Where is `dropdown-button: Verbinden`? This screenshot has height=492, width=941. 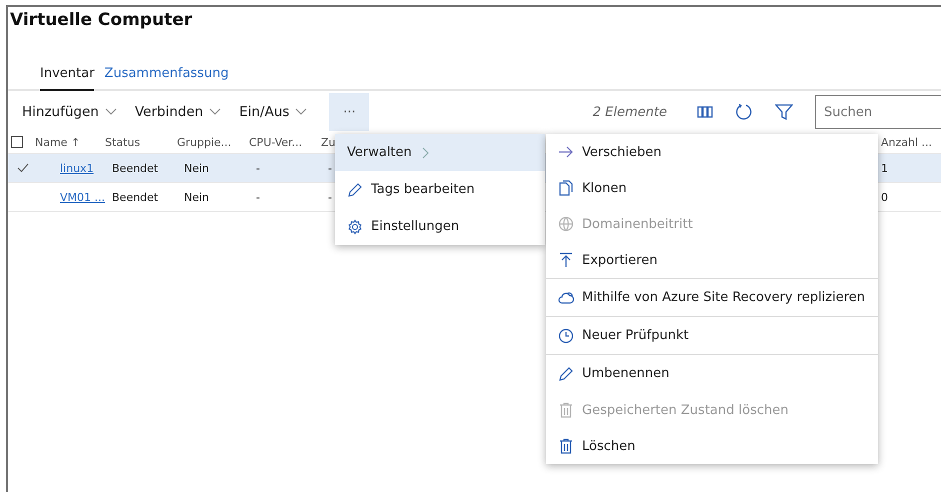
dropdown-button: Verbinden is located at coordinates (181, 112).